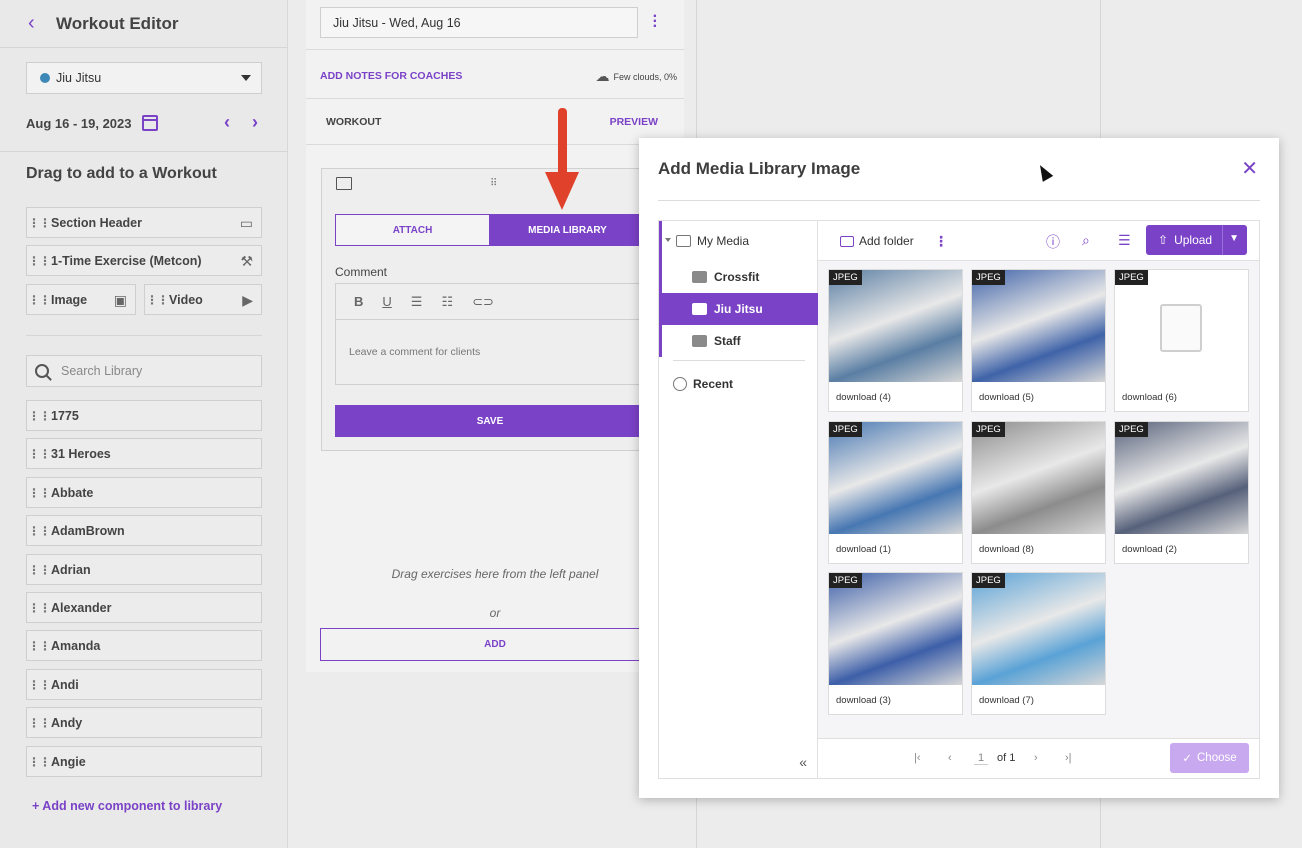 This screenshot has width=1302, height=848. I want to click on search-icon, so click(42, 371).